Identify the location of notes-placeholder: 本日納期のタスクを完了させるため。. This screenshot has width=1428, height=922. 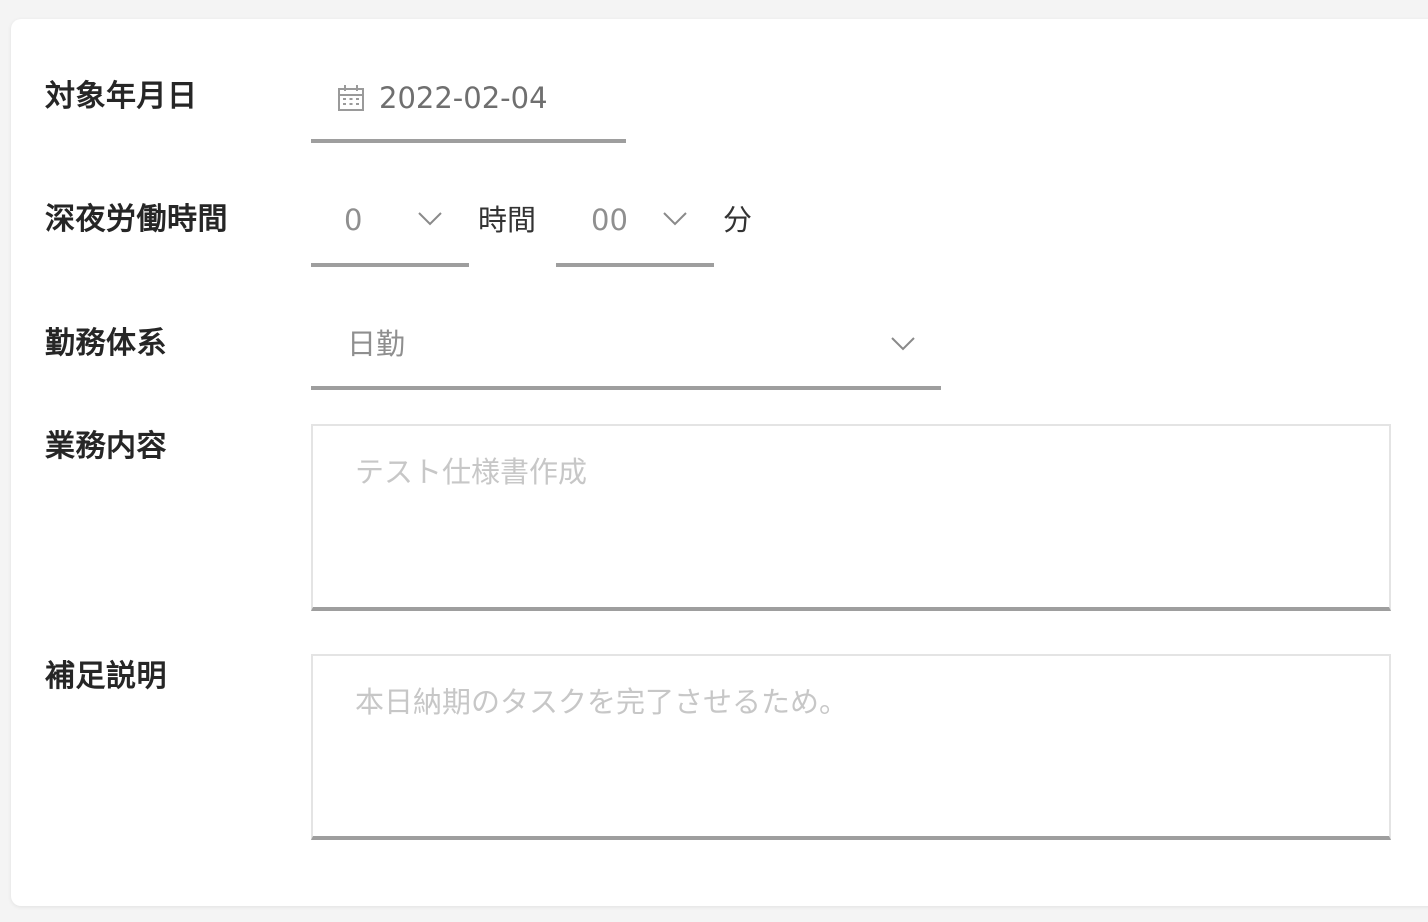
(602, 702).